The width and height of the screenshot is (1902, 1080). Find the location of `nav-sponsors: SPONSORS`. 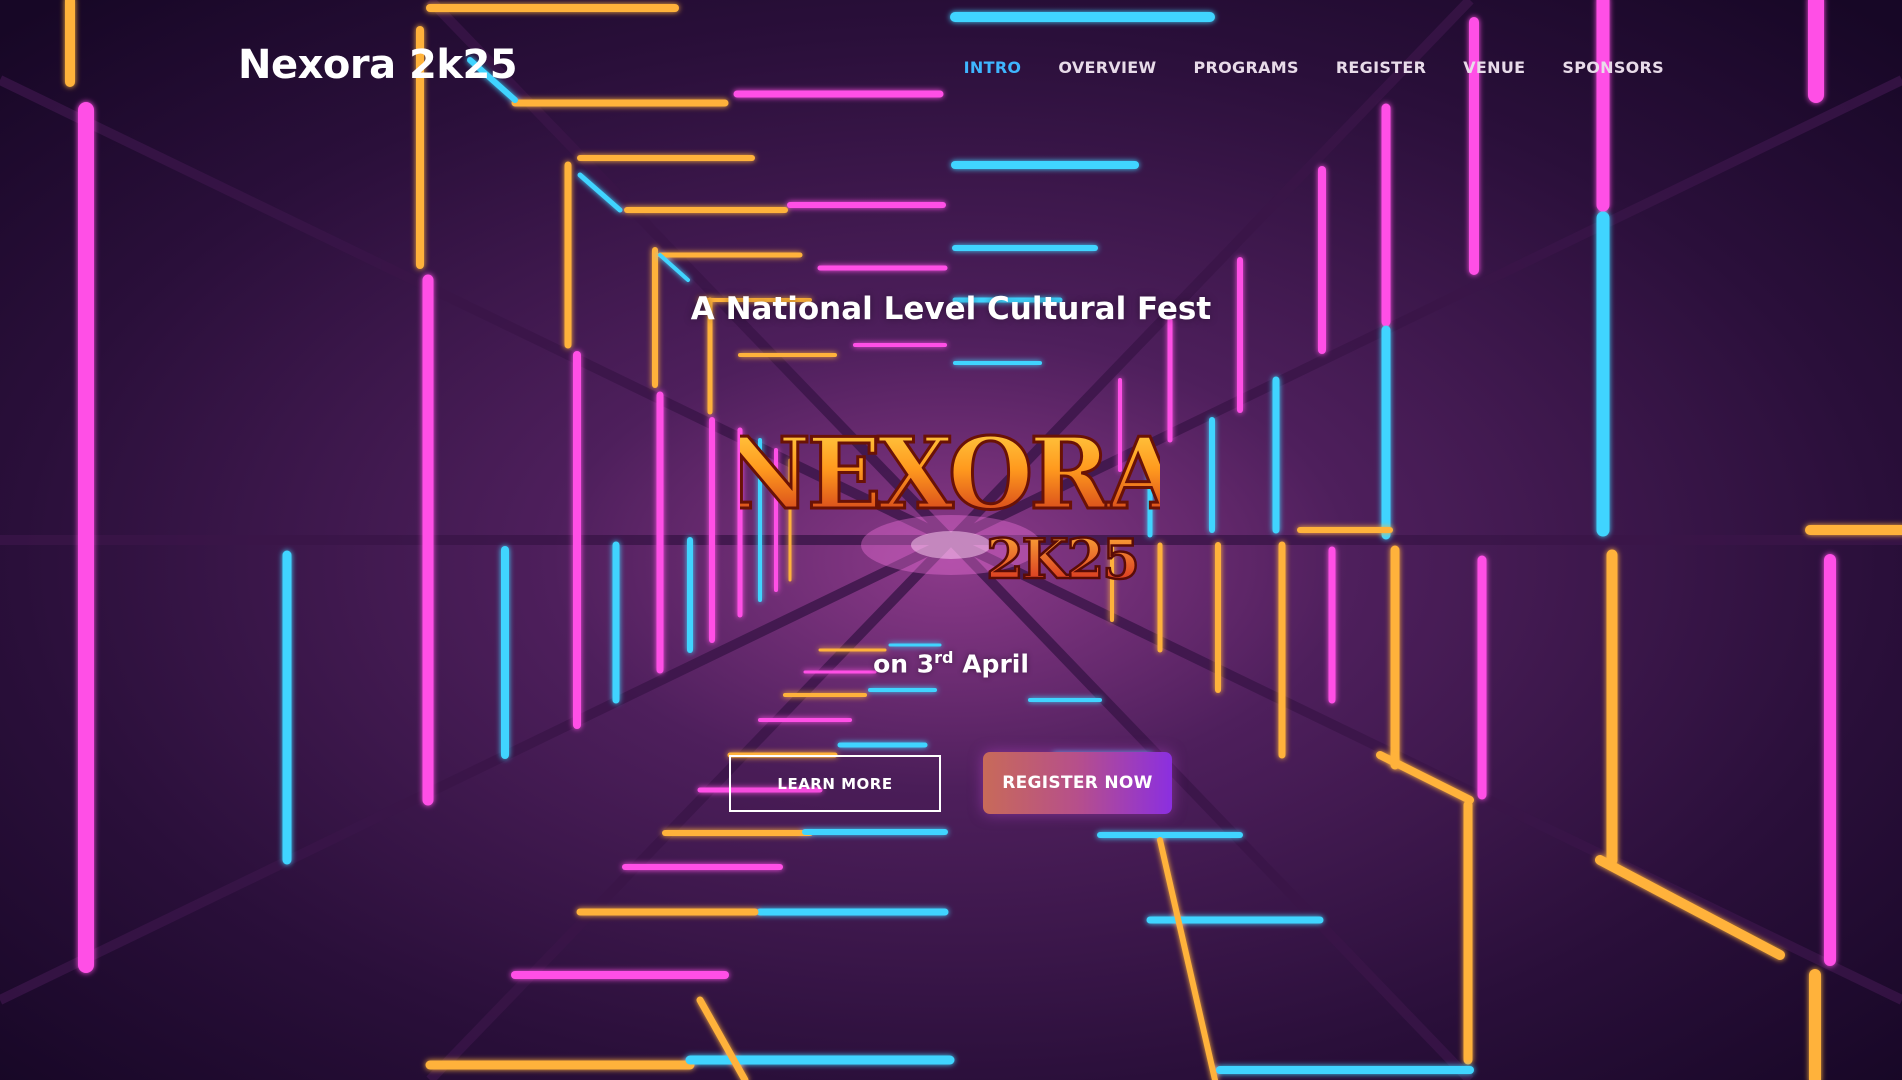

nav-sponsors: SPONSORS is located at coordinates (1613, 67).